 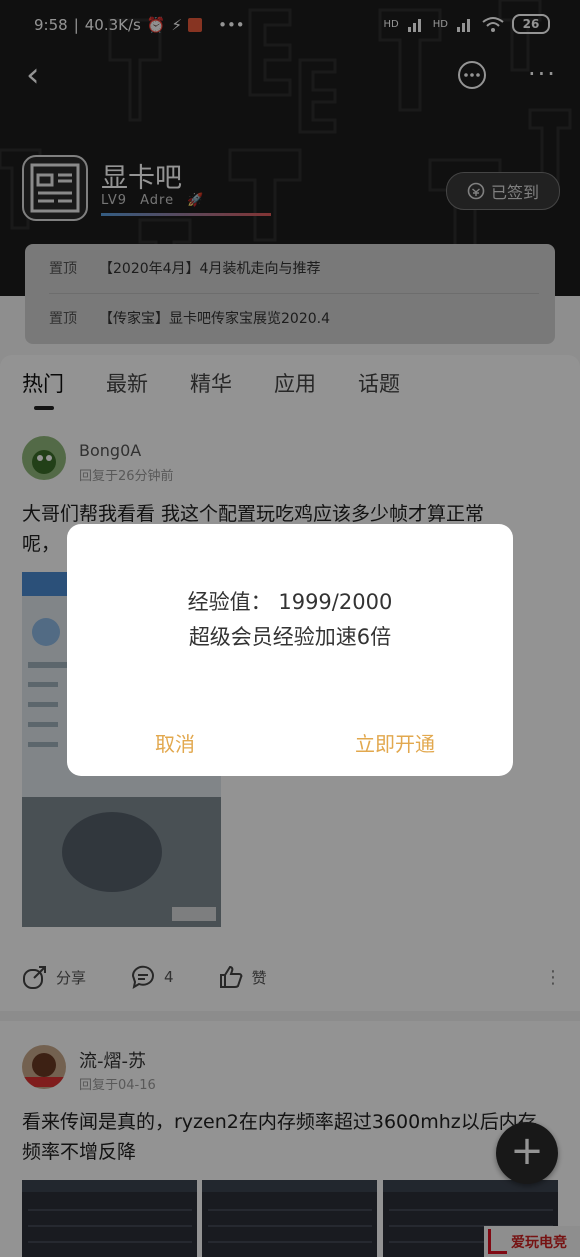 I want to click on dialog-message: 超级会员经验加速6倍, so click(x=290, y=637).